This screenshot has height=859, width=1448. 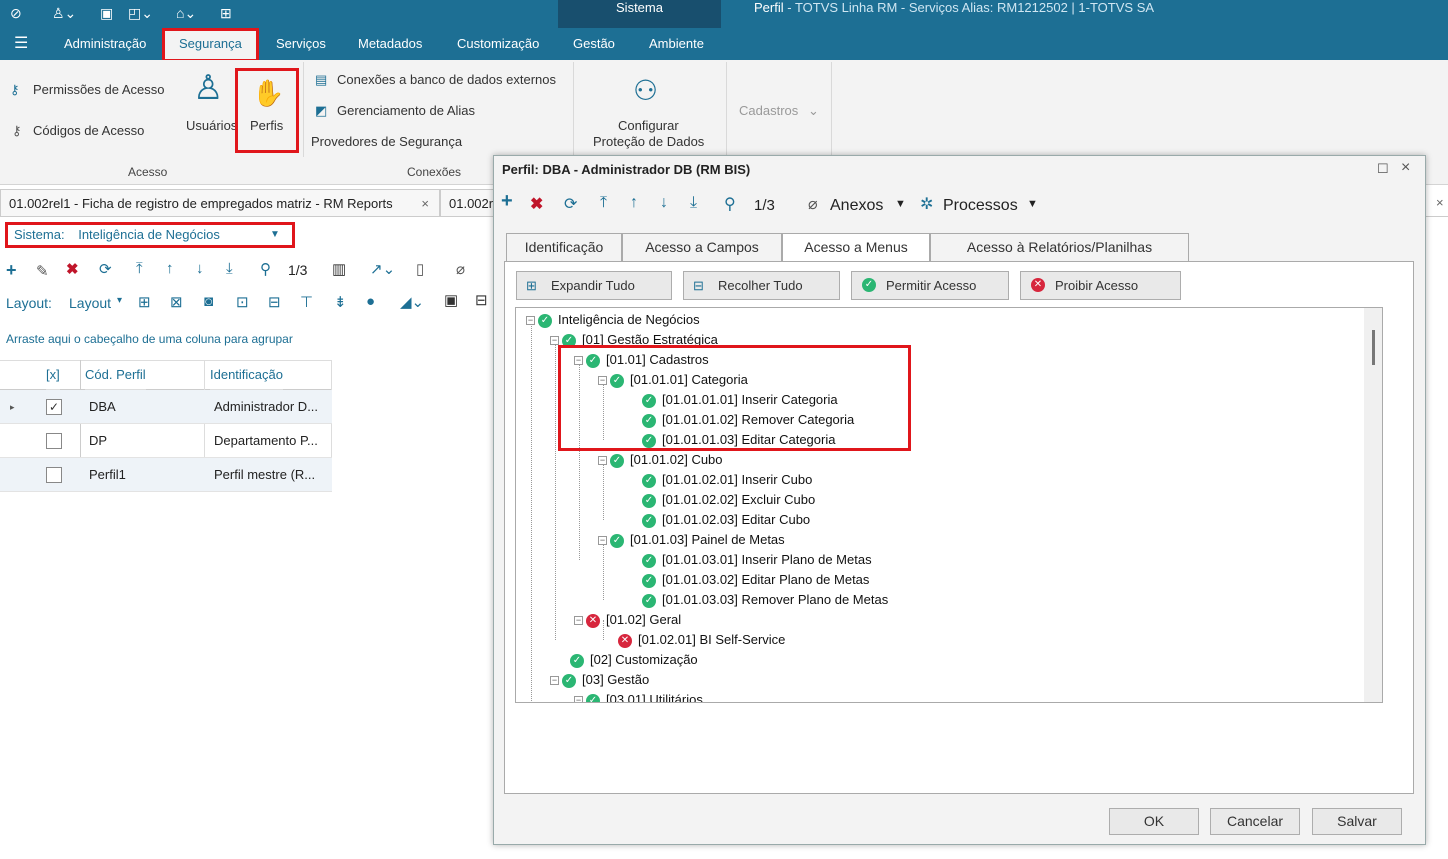 I want to click on column-cod-perfil: Cód. Perfil, so click(x=115, y=375).